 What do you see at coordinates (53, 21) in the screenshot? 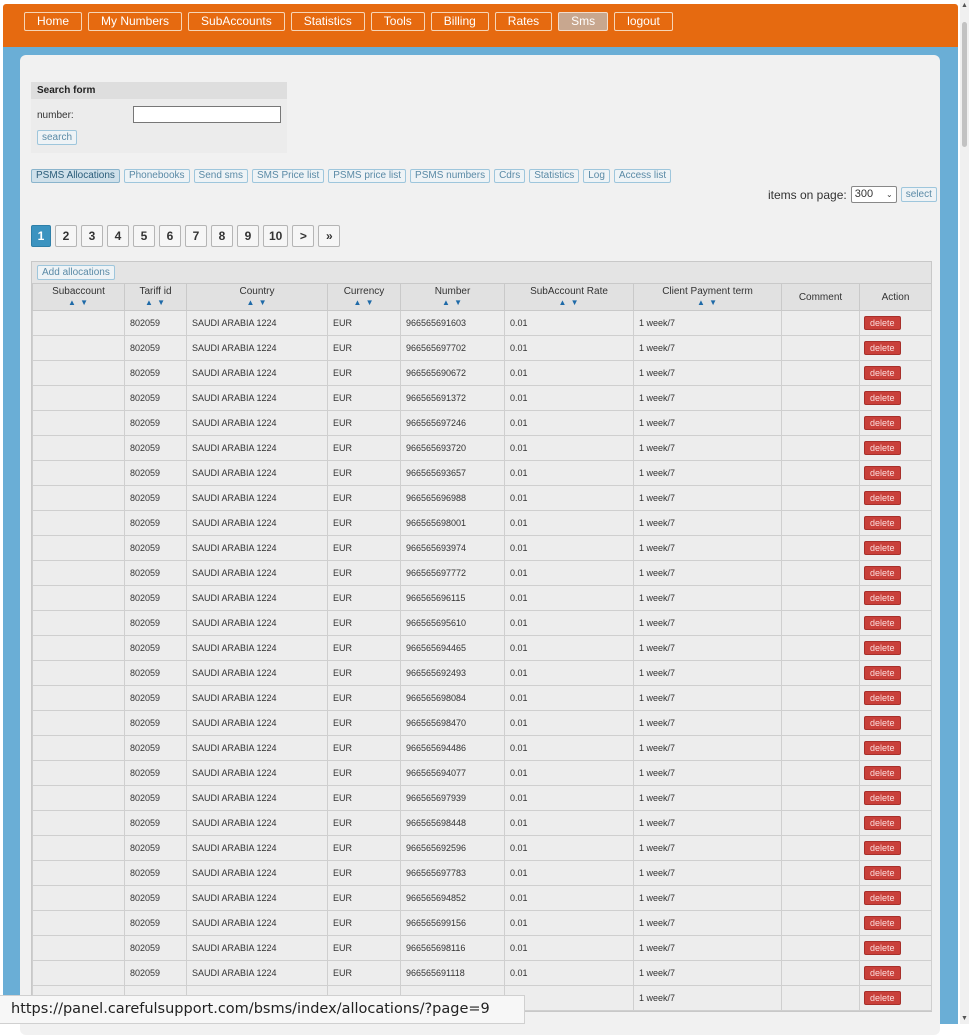
I see `nav-home: Home` at bounding box center [53, 21].